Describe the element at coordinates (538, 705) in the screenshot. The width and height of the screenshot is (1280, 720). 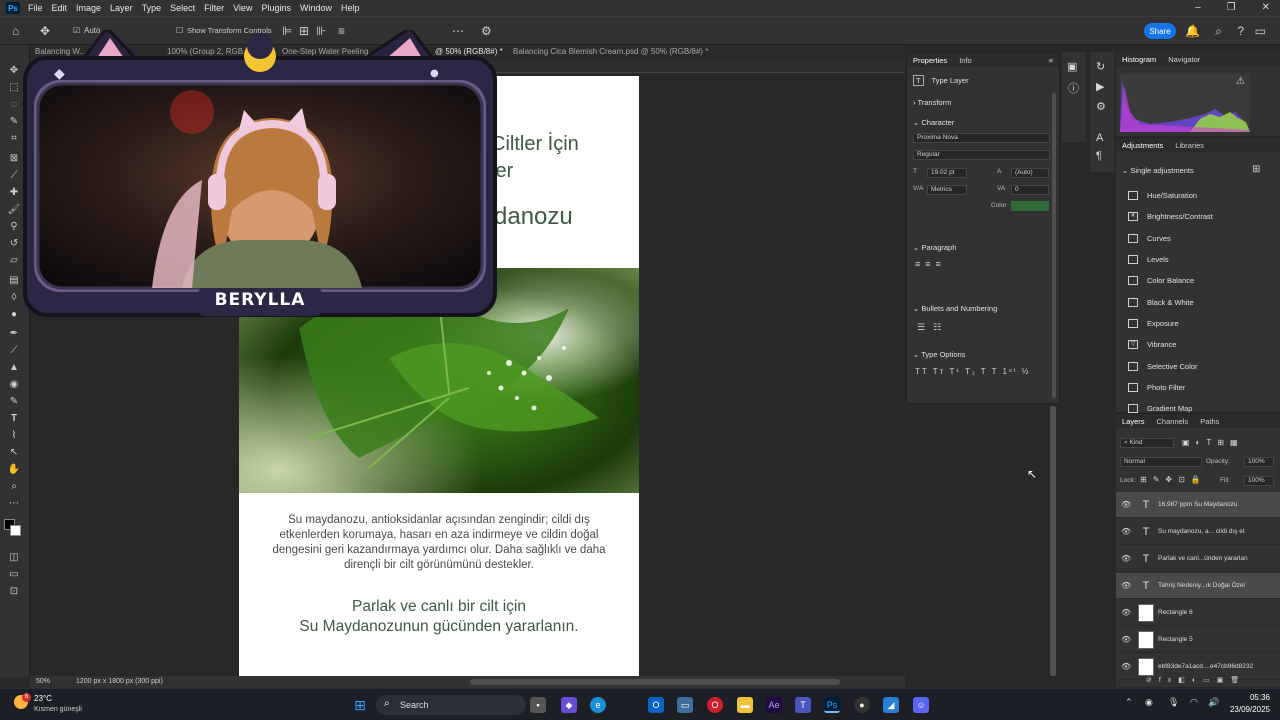
I see `task-view-icon: ▪` at that location.